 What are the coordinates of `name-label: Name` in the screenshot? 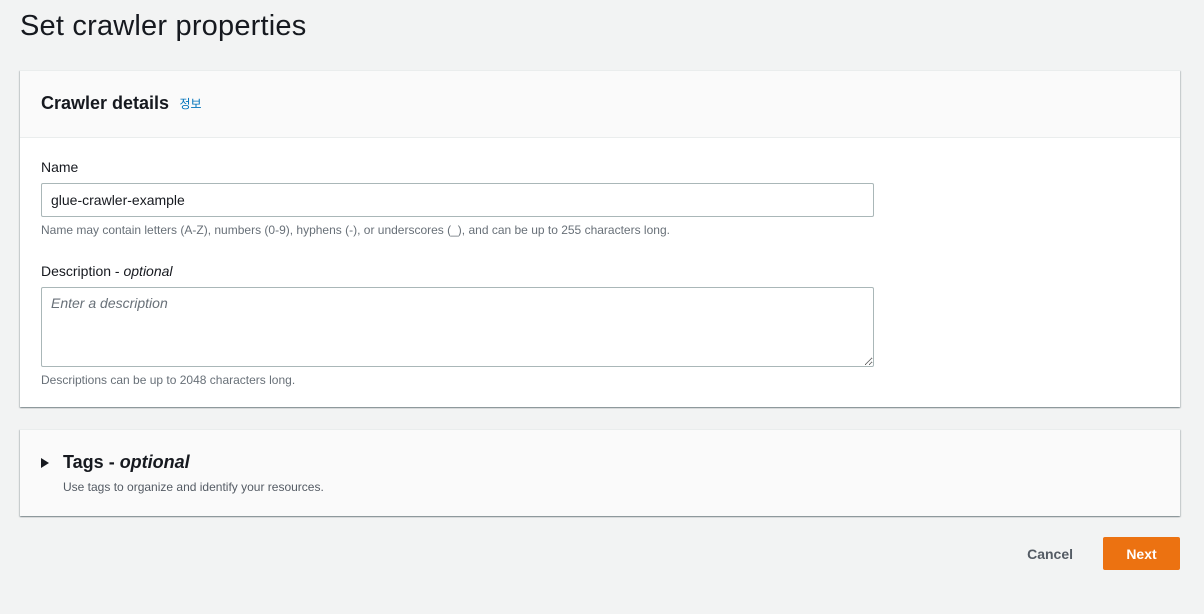 It's located at (60, 167).